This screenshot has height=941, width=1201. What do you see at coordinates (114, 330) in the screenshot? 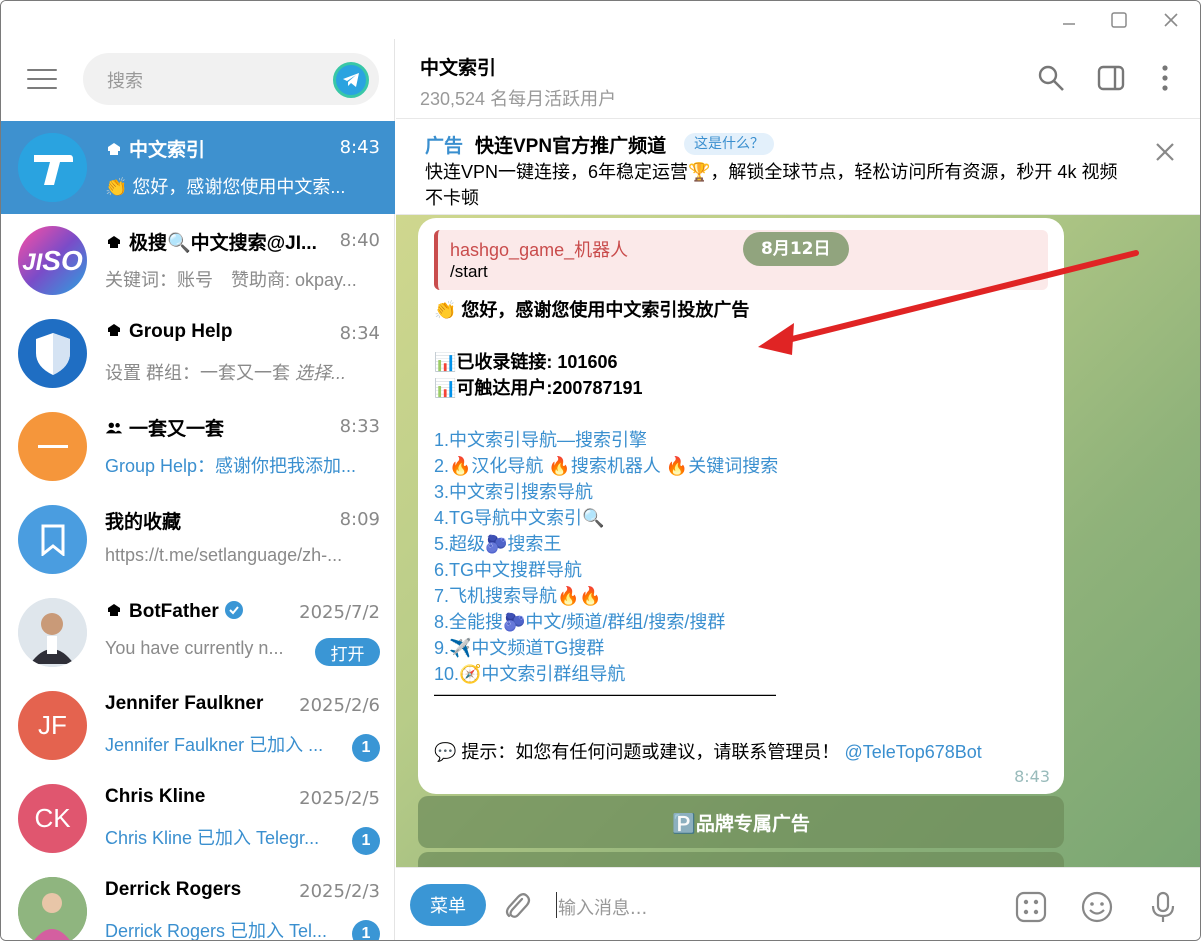
I see `bot-icon` at bounding box center [114, 330].